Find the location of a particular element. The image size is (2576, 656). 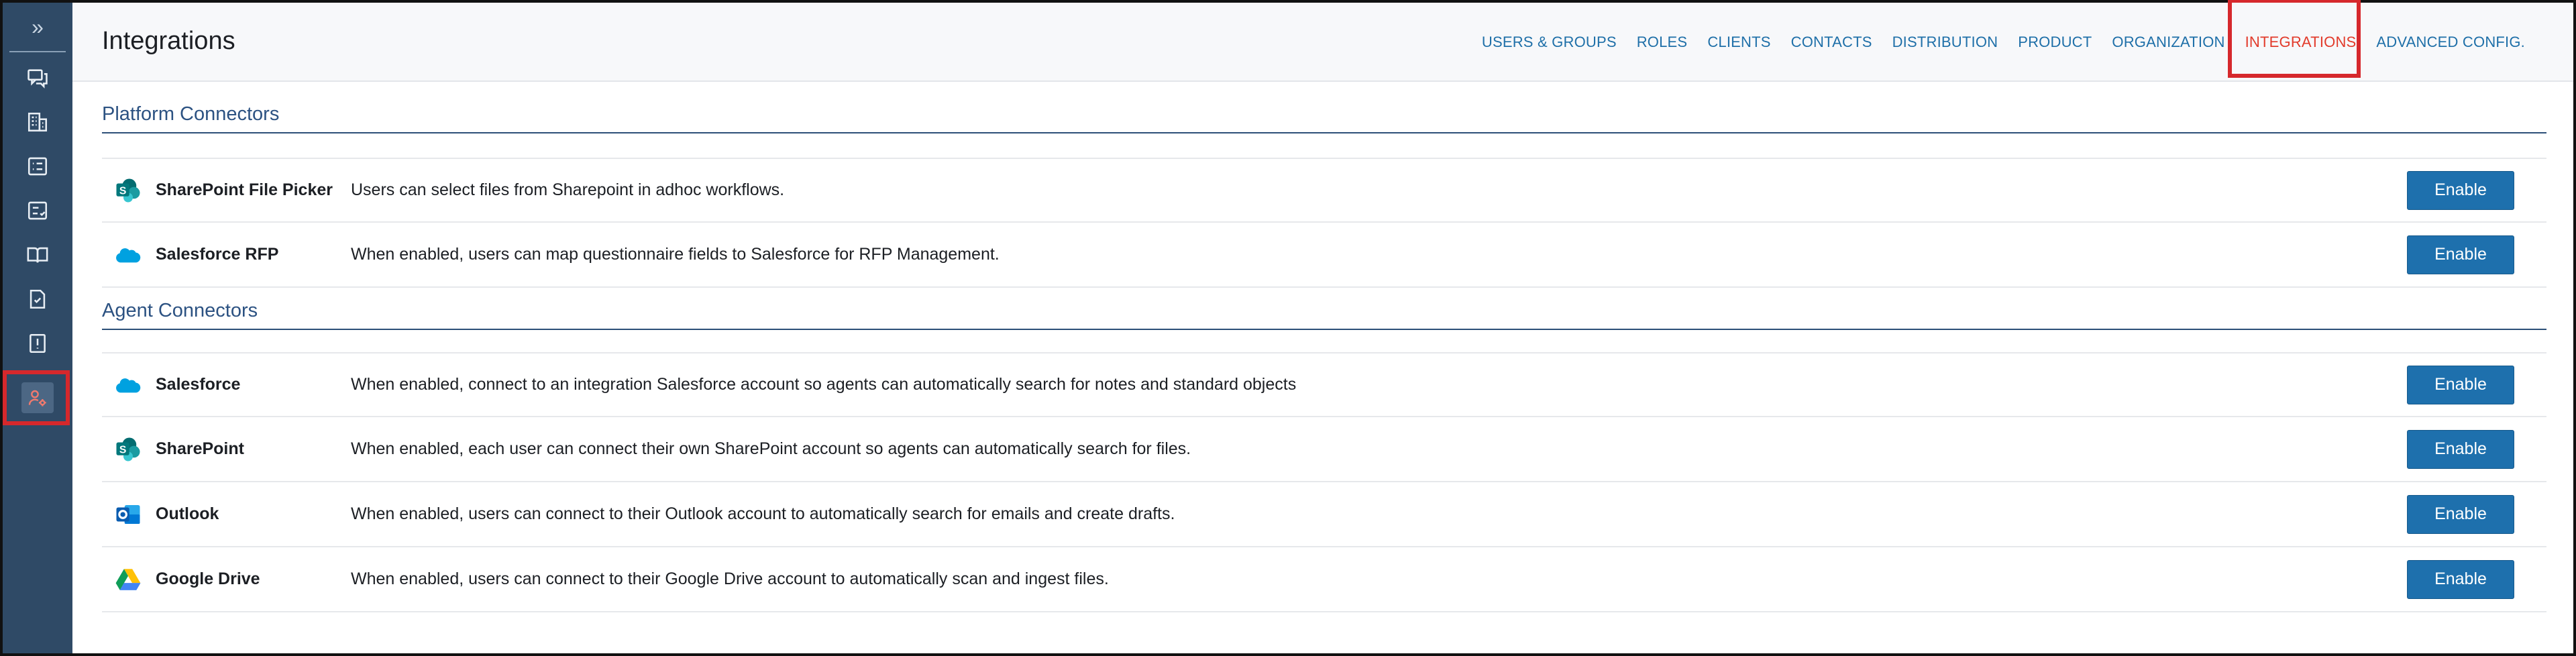

tab-integrations-wrapper: INTEGRATIONS is located at coordinates (2294, 39).